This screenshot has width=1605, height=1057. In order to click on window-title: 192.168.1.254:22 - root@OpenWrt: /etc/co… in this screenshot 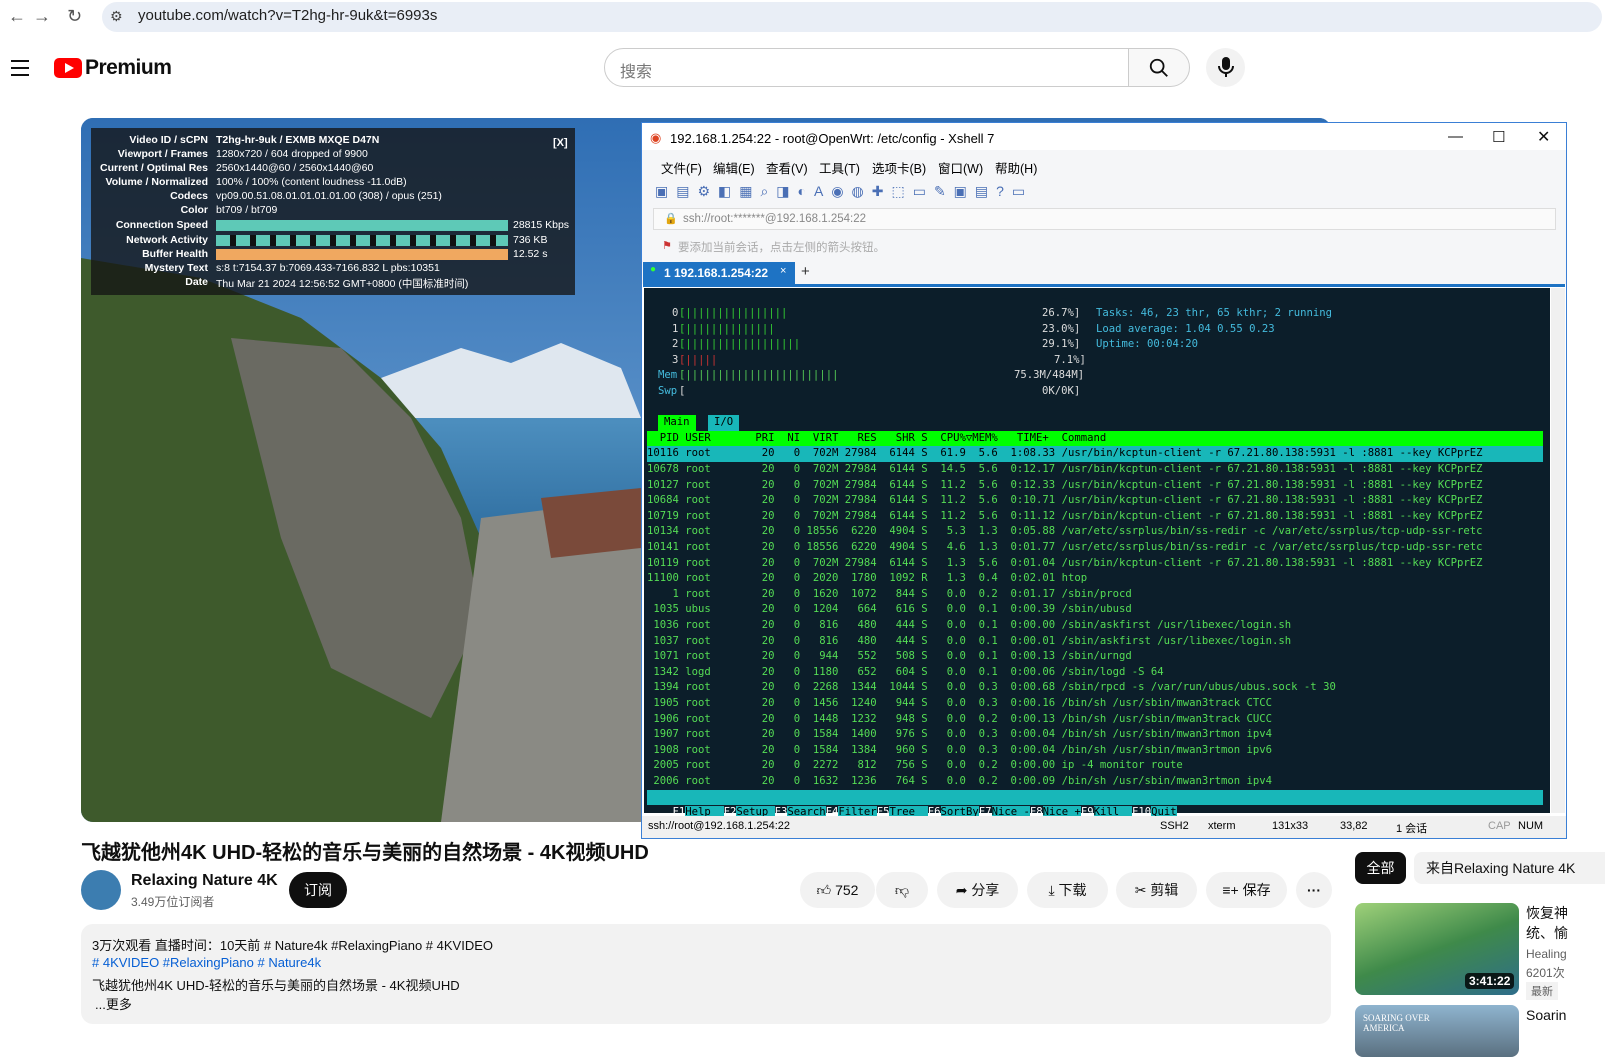, I will do `click(832, 138)`.